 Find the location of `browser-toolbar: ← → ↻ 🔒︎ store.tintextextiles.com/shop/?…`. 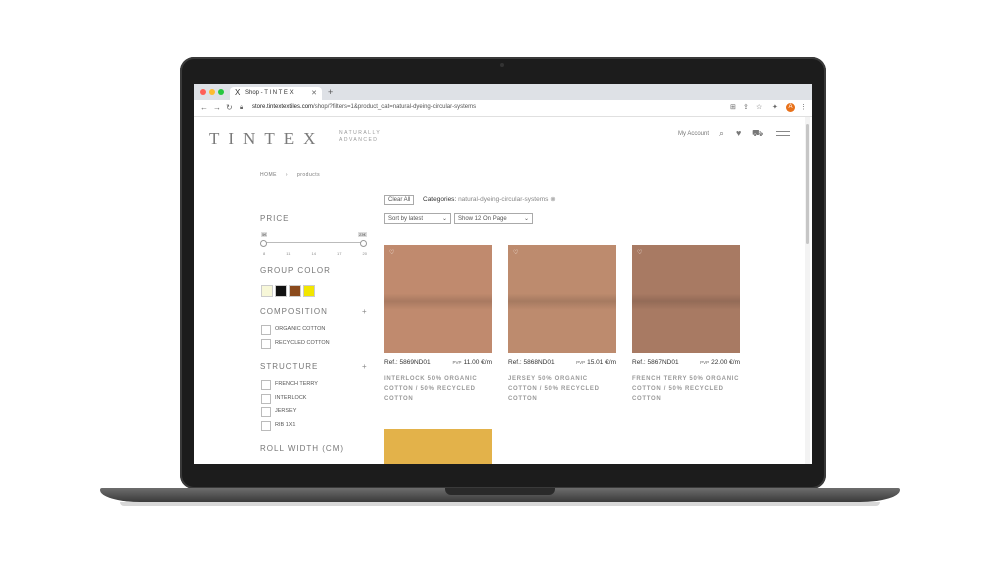

browser-toolbar: ← → ↻ 🔒︎ store.tintextextiles.com/shop/?… is located at coordinates (503, 108).